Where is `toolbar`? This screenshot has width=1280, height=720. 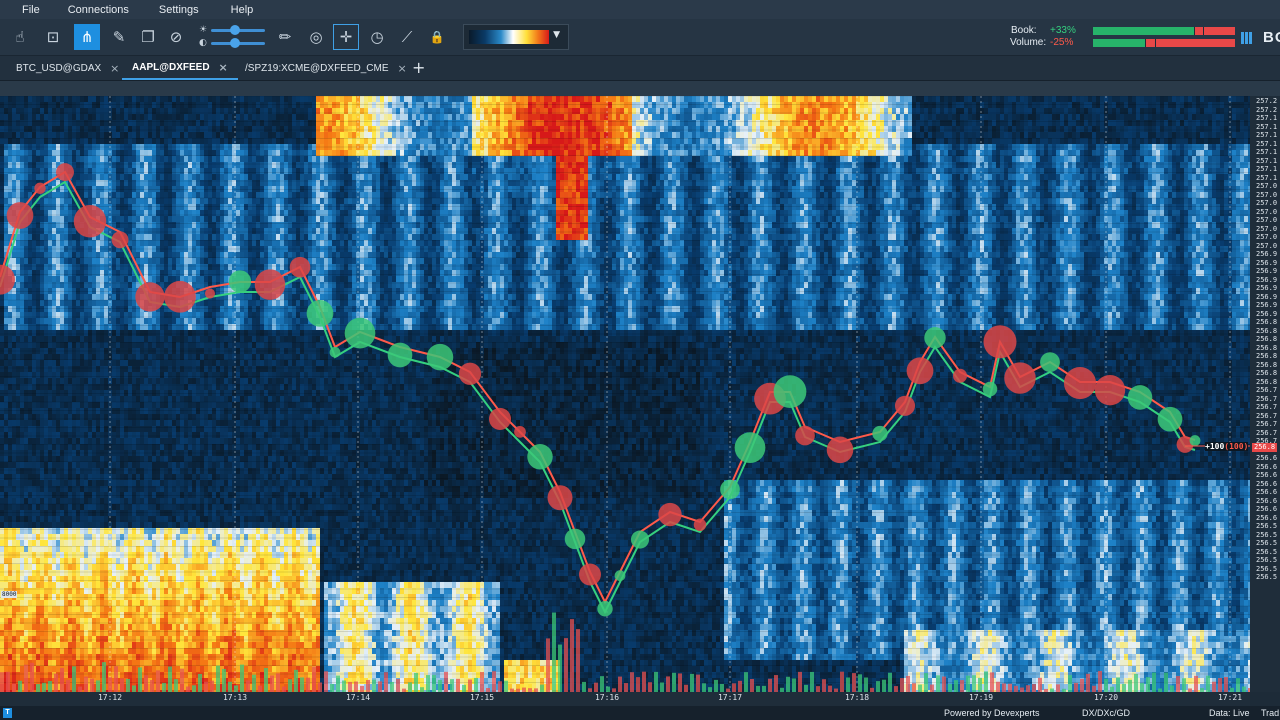
toolbar is located at coordinates (640, 37).